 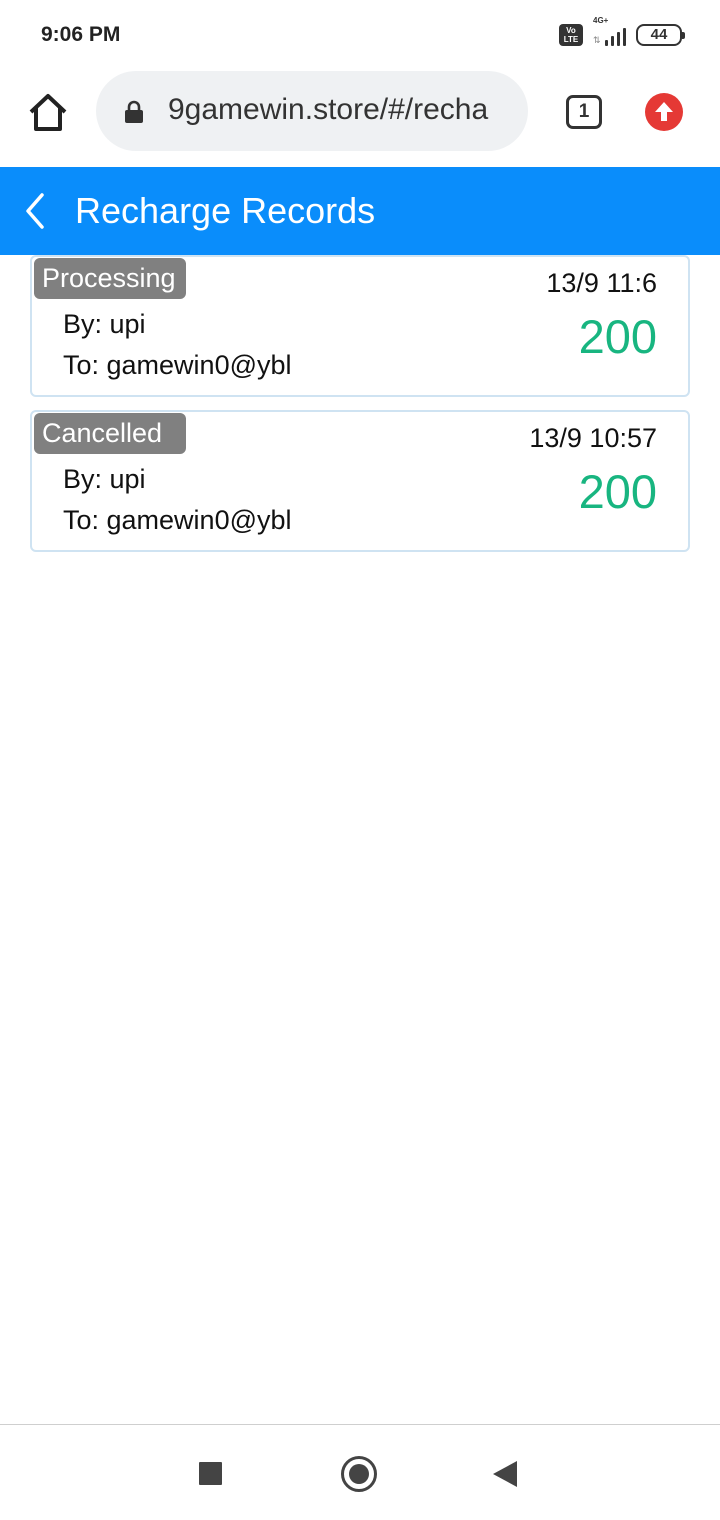 What do you see at coordinates (110, 278) in the screenshot?
I see `status-badge: Processing` at bounding box center [110, 278].